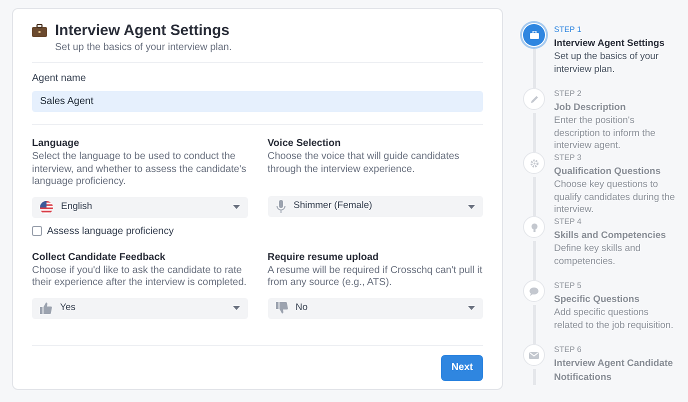 This screenshot has width=688, height=402. I want to click on step-description: Choose key questions to qualify candidates during the interview., so click(615, 197).